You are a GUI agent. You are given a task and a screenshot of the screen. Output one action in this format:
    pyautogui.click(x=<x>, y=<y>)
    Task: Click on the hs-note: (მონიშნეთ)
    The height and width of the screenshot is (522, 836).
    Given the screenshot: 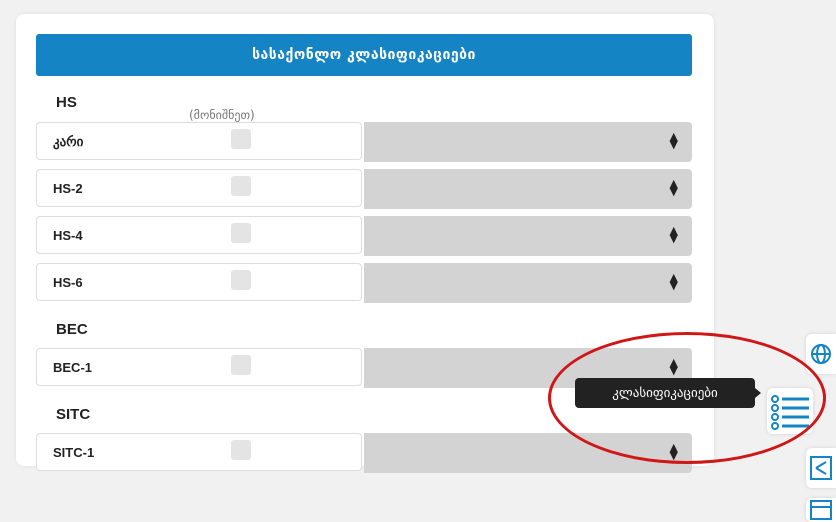 What is the action you would take?
    pyautogui.click(x=222, y=115)
    